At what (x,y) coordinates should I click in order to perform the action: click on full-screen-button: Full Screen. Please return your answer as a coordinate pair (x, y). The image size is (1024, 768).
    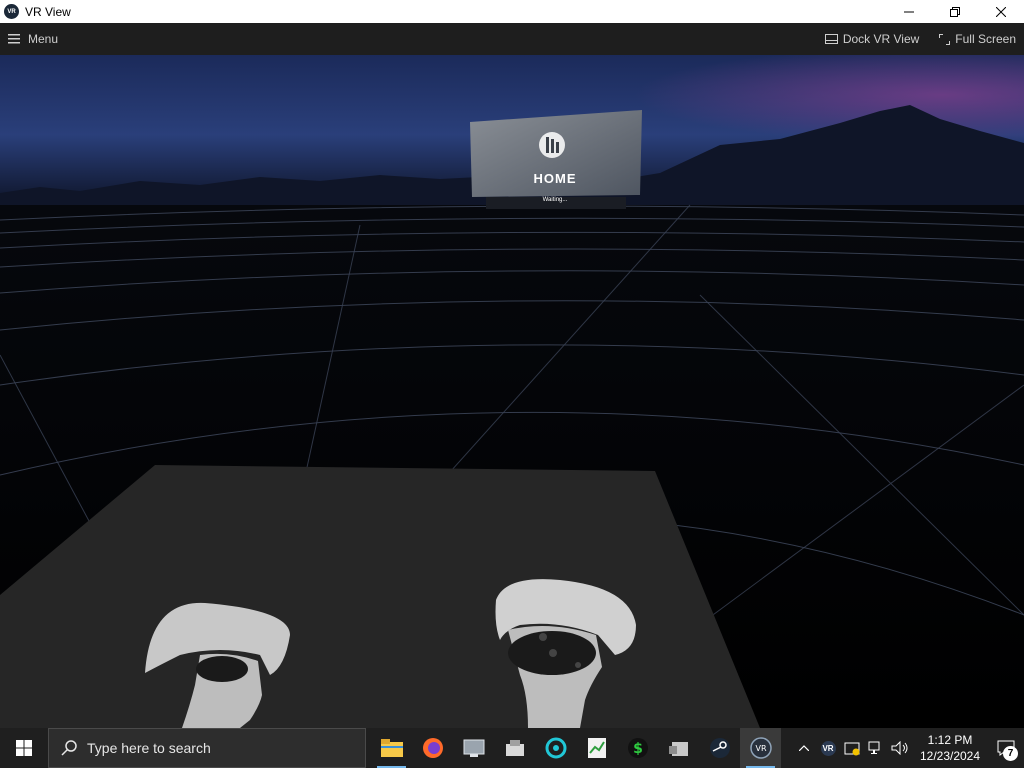
    Looking at the image, I should click on (977, 39).